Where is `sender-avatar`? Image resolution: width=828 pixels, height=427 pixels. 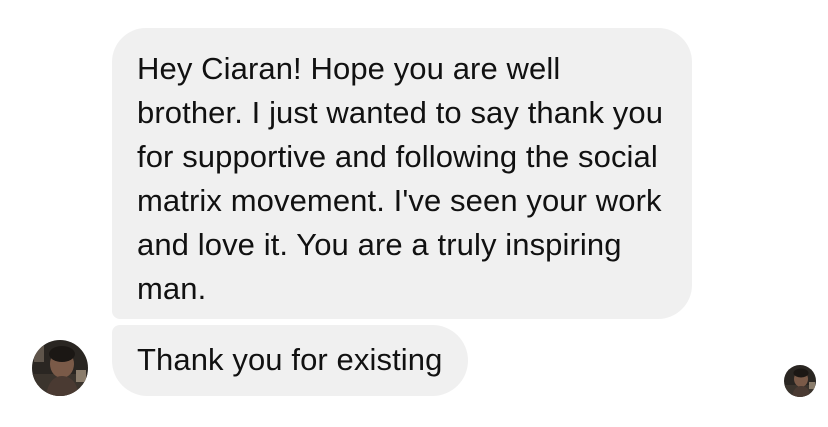 sender-avatar is located at coordinates (60, 368).